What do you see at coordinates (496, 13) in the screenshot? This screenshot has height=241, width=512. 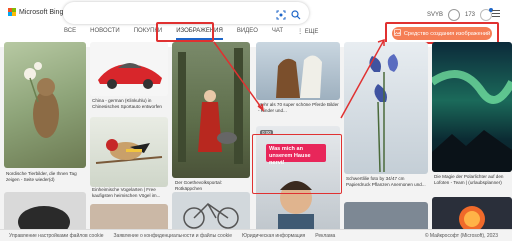 I see `hamburger-menu-icon` at bounding box center [496, 13].